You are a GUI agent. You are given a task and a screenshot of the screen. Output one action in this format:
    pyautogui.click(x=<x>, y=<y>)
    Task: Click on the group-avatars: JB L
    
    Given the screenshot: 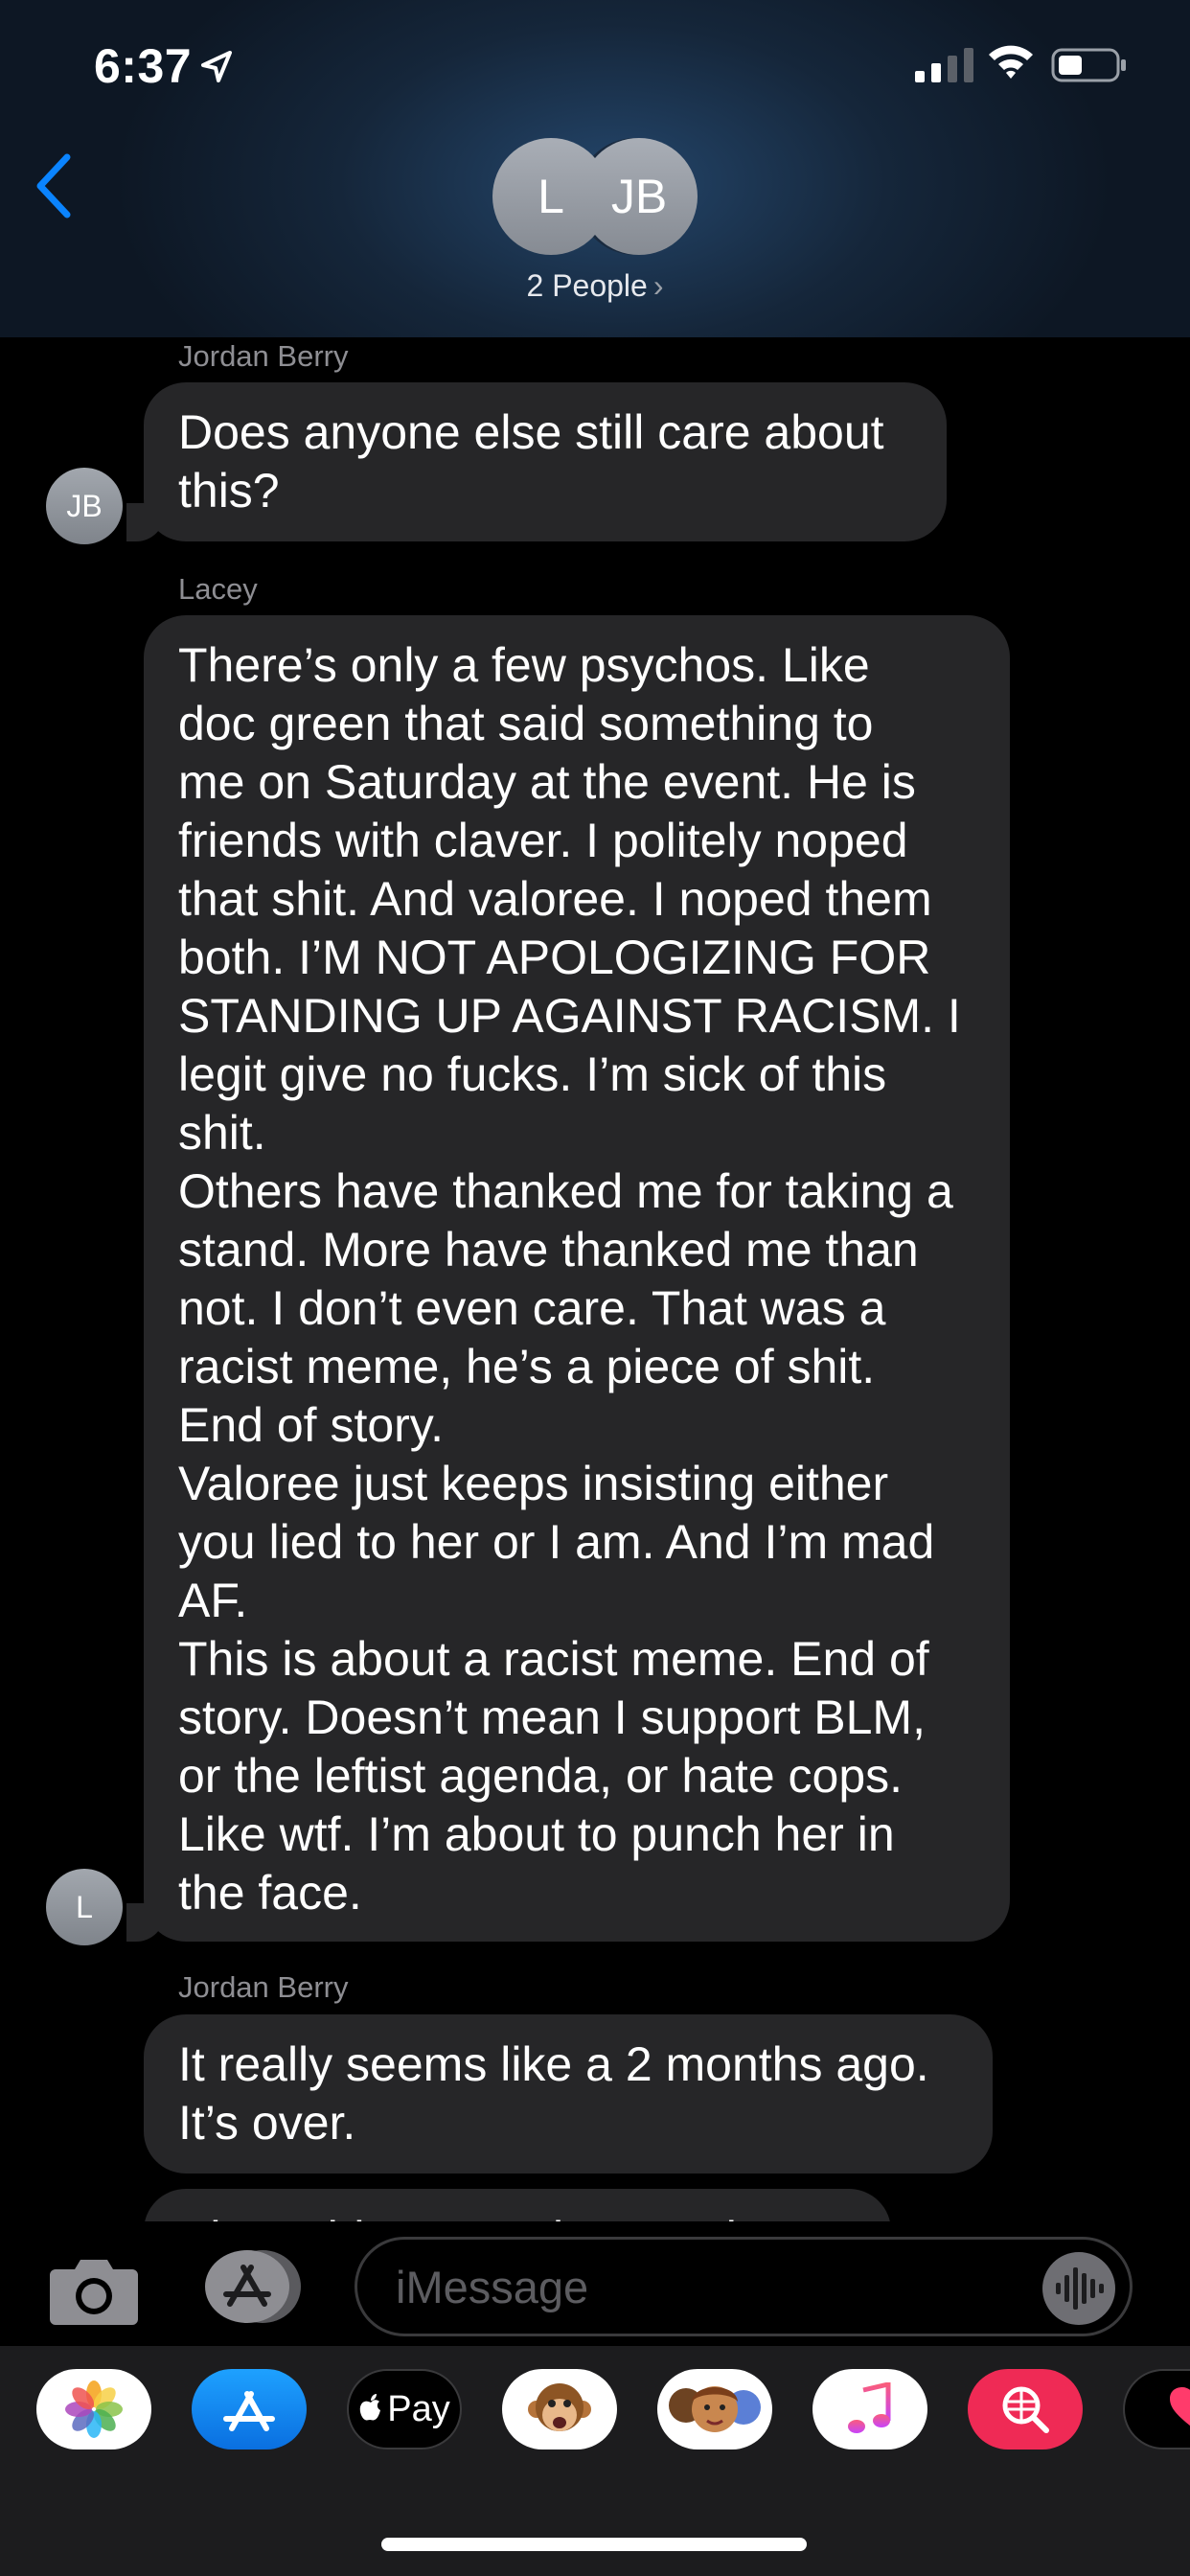 What is the action you would take?
    pyautogui.click(x=595, y=196)
    